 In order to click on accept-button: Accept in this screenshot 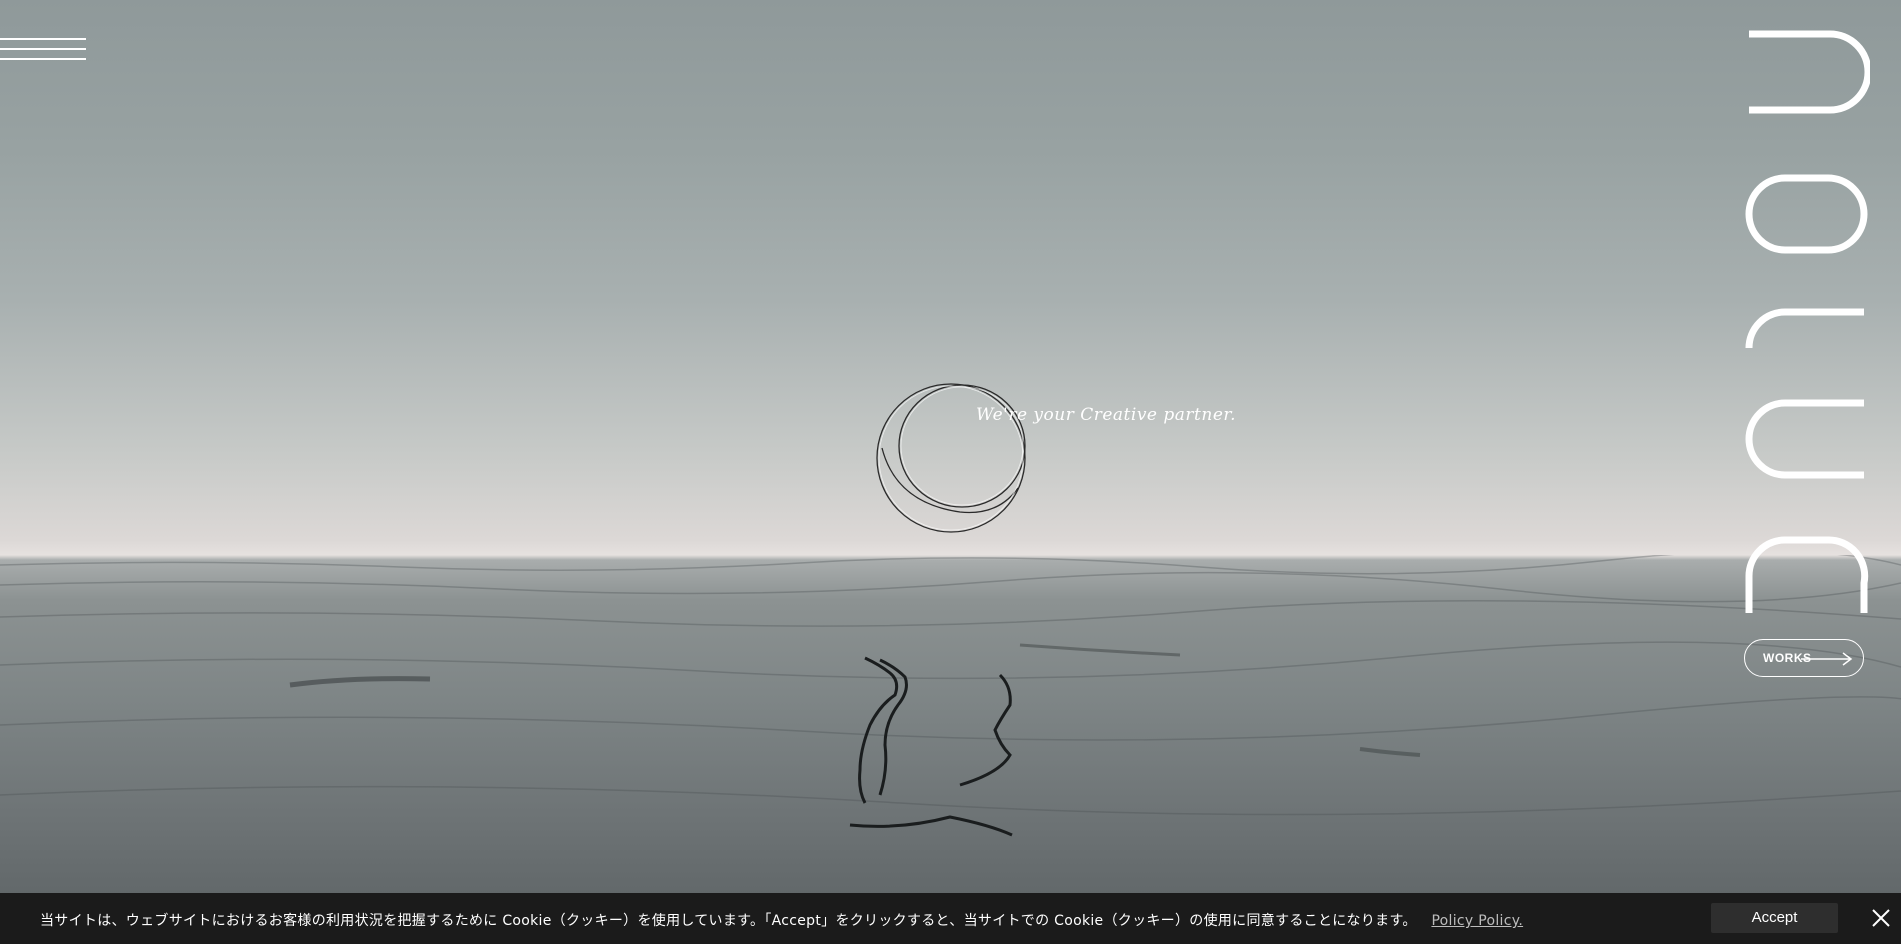, I will do `click(1774, 918)`.